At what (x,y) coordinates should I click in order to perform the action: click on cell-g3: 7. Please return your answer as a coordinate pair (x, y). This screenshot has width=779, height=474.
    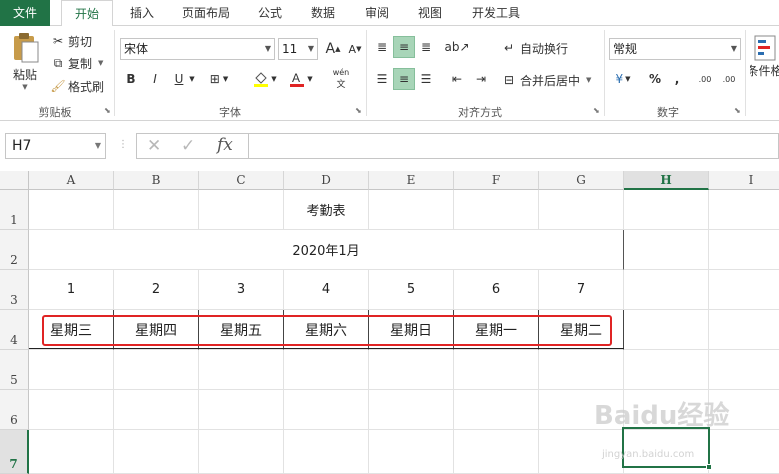
    Looking at the image, I should click on (581, 290).